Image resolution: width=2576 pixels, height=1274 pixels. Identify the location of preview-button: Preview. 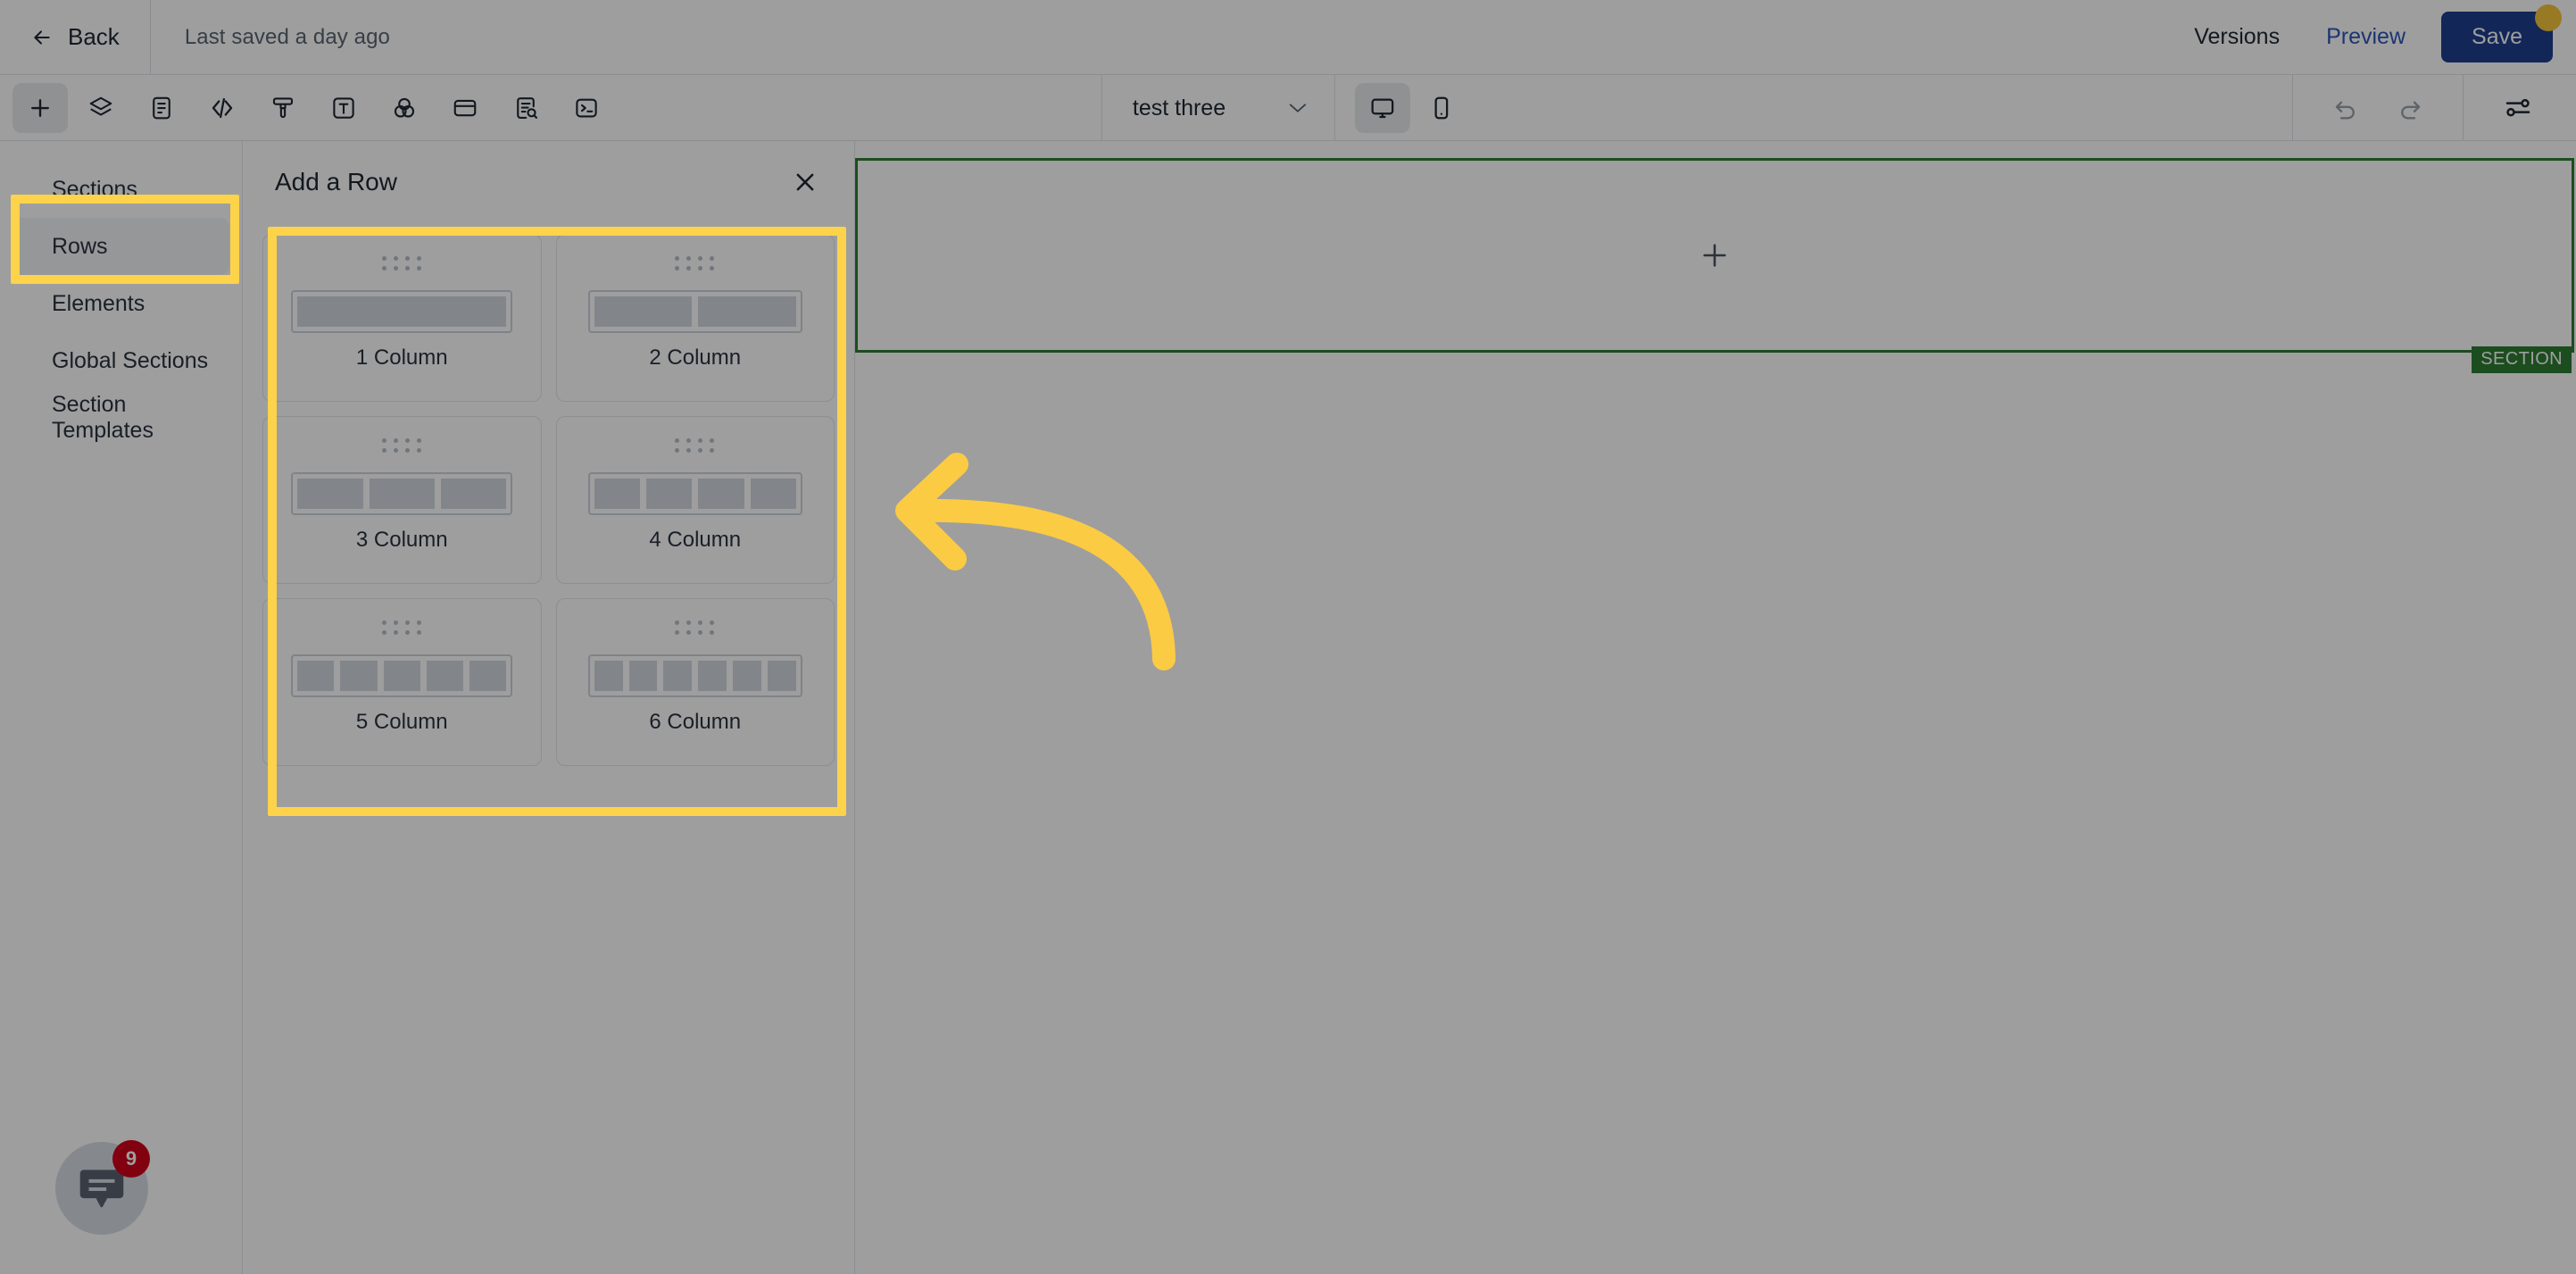
(2366, 37).